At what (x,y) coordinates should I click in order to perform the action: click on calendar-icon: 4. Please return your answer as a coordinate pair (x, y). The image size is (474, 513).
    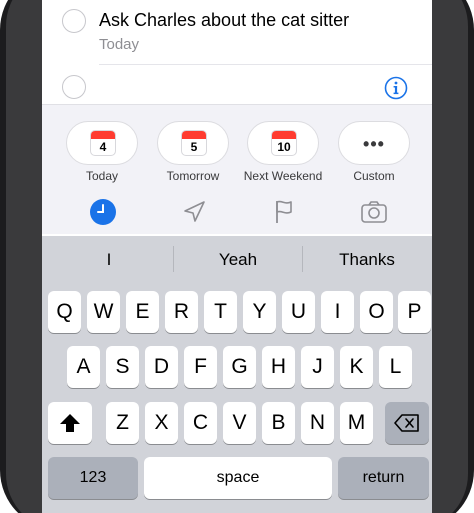
    Looking at the image, I should click on (103, 143).